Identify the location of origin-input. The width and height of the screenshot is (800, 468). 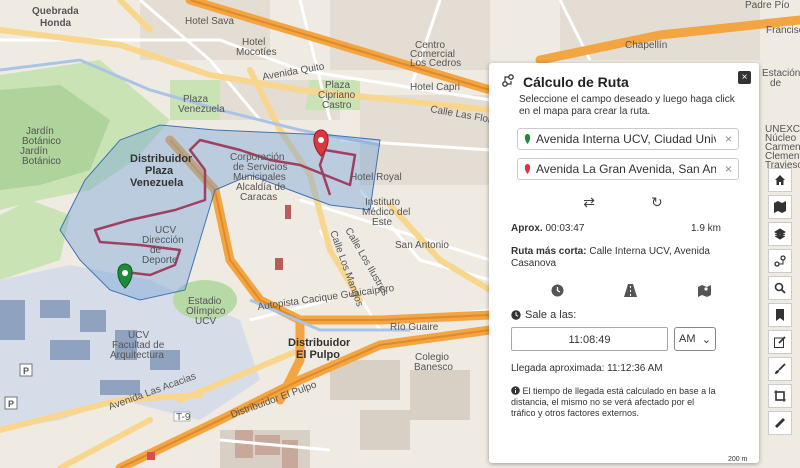
(626, 139).